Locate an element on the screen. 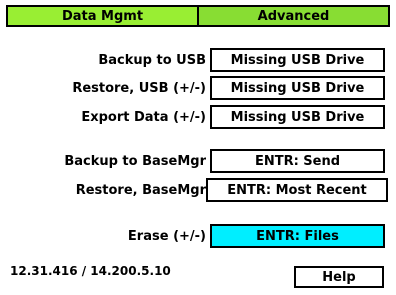 This screenshot has height=295, width=396. restore-basemgr-button: ENTR: Most Recent is located at coordinates (297, 190).